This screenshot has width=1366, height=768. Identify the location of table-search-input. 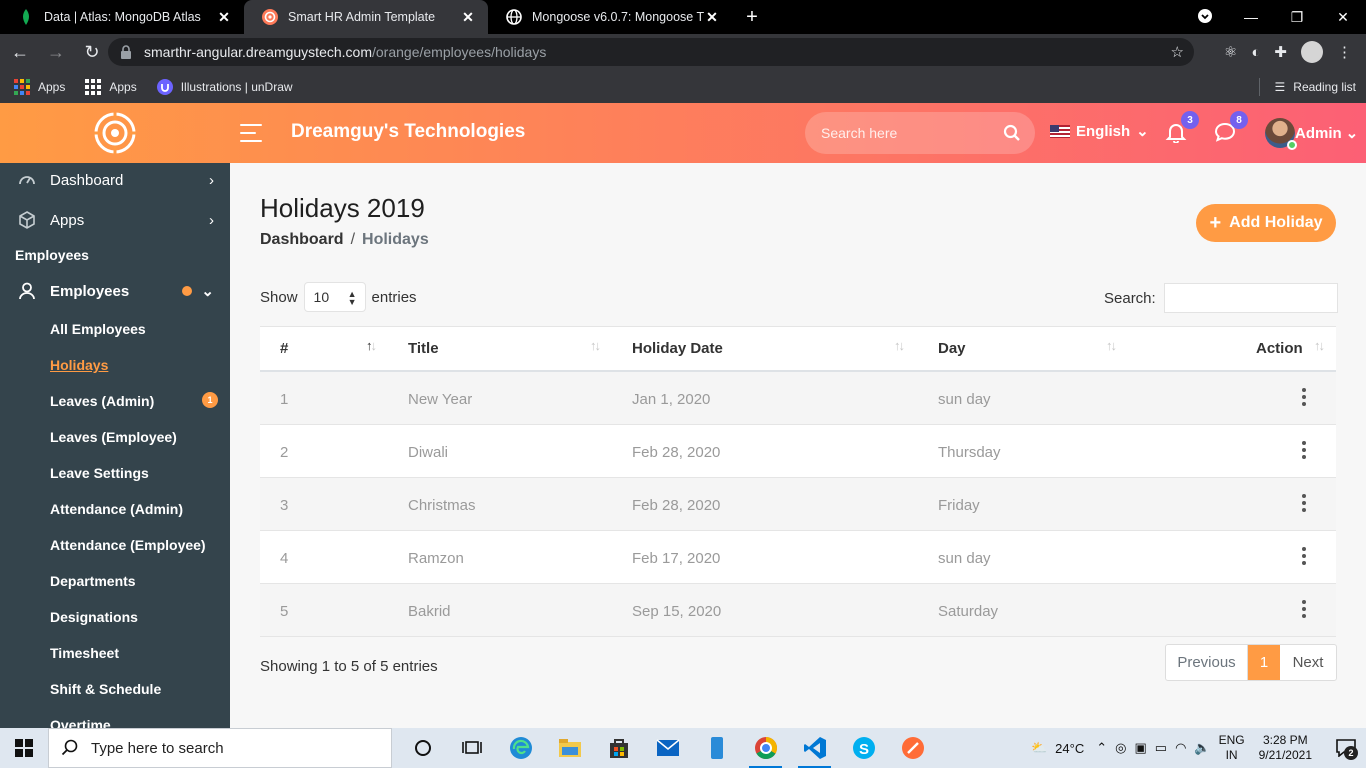
(1250, 298).